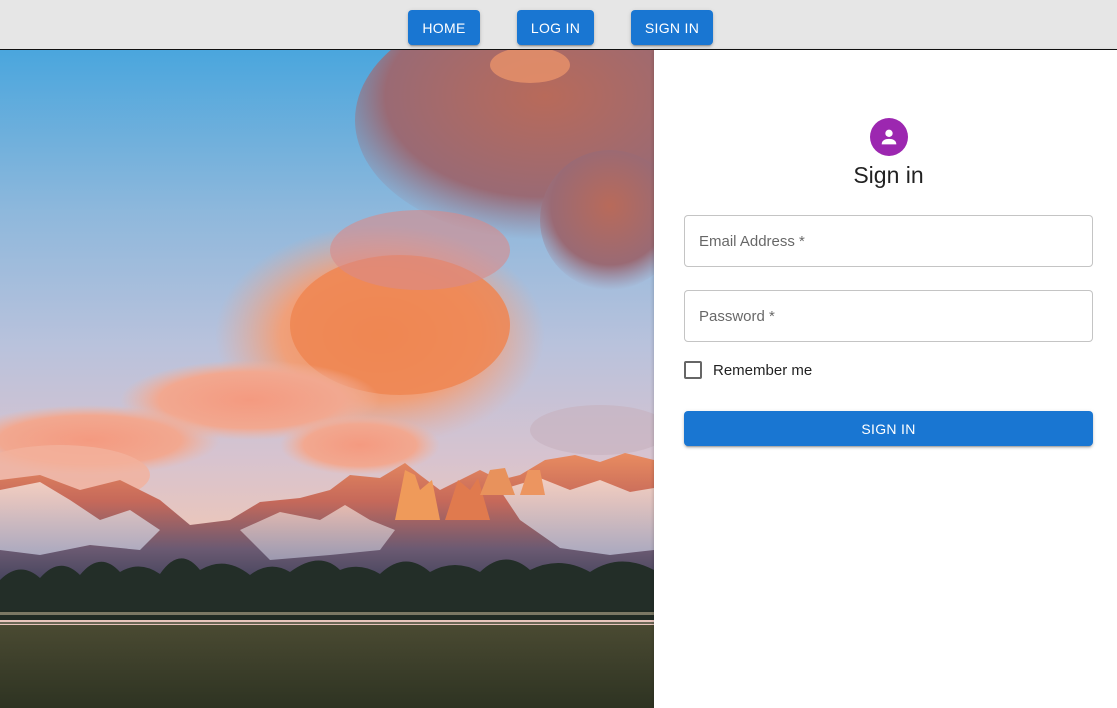 This screenshot has width=1117, height=708. I want to click on remember-me-checkbox, so click(693, 370).